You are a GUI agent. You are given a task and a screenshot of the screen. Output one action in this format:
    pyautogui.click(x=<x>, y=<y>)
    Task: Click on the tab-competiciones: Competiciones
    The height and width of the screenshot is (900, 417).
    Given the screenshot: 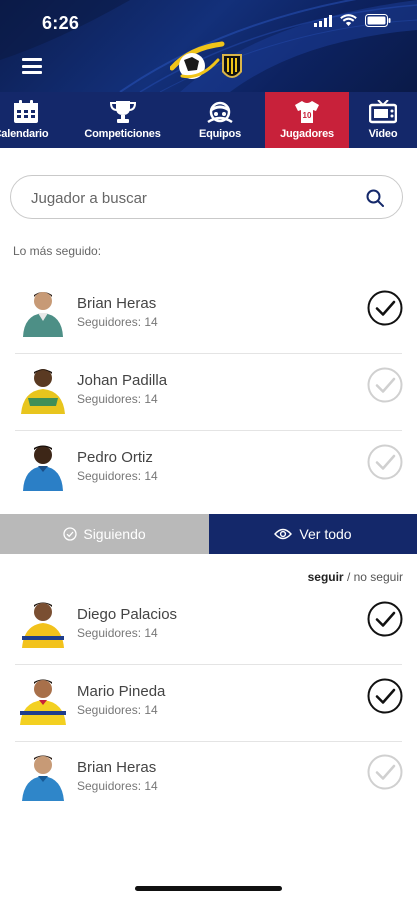 What is the action you would take?
    pyautogui.click(x=122, y=120)
    